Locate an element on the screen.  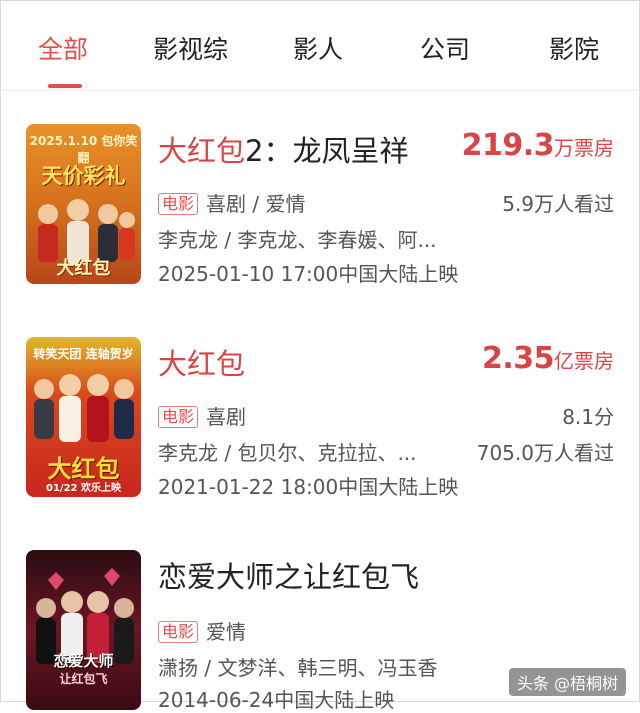
box-office-unit: 万票房 is located at coordinates (584, 148).